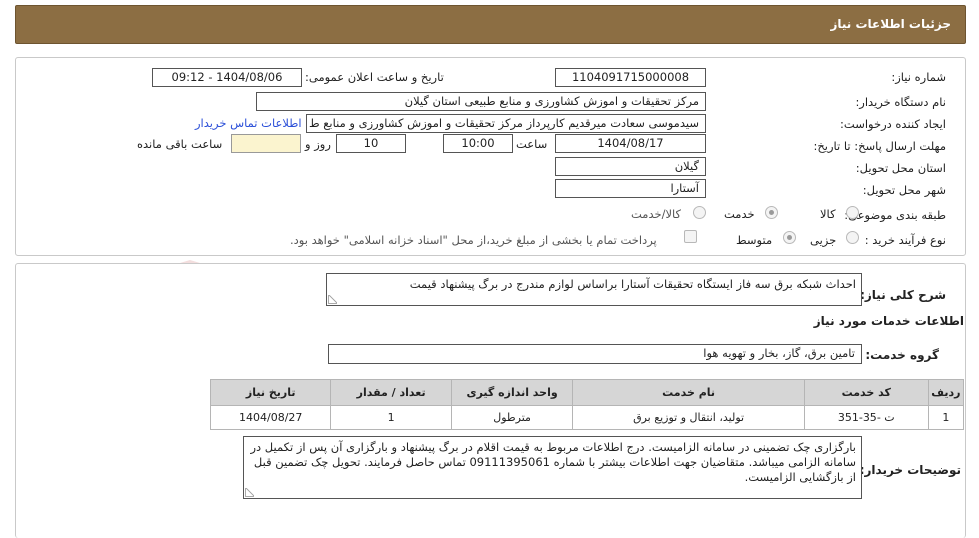 Image resolution: width=979 pixels, height=538 pixels. I want to click on col-header-service-code: کد خدمت, so click(866, 392).